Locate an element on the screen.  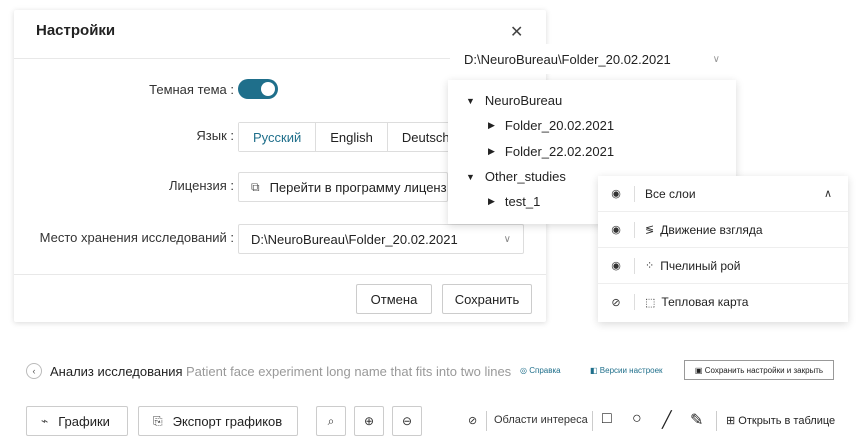
storage-select: D:\NeuroBureau\Folder_20.02.2021 ∨ is located at coordinates (381, 239).